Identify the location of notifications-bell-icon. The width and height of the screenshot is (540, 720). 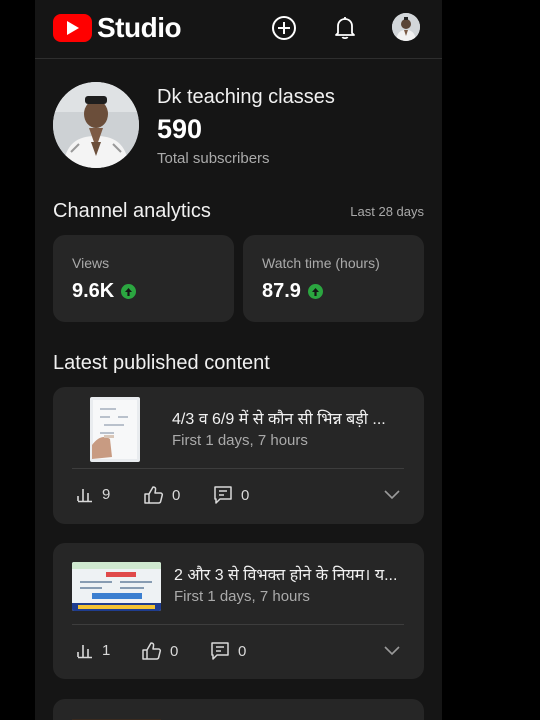
(345, 28).